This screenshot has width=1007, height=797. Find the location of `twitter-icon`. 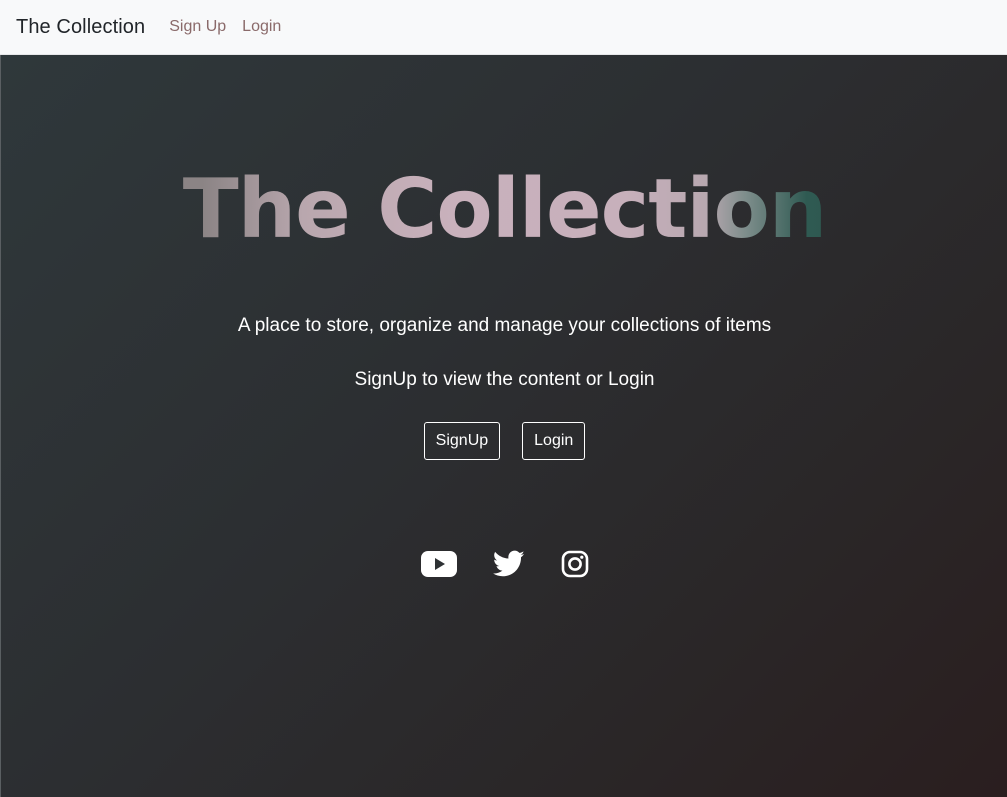

twitter-icon is located at coordinates (508, 564).